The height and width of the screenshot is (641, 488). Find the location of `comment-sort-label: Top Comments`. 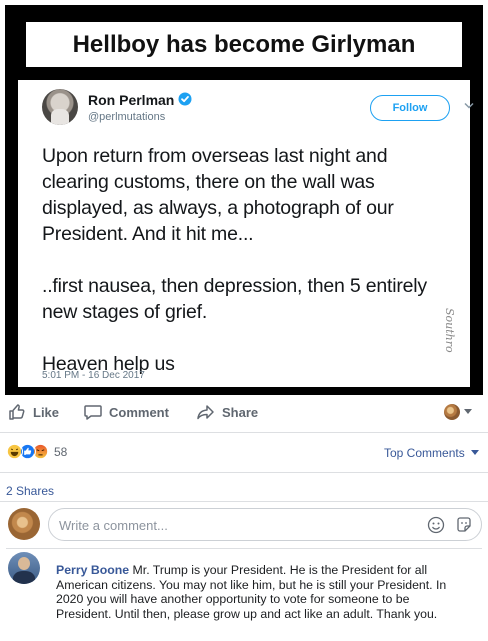

comment-sort-label: Top Comments is located at coordinates (424, 453).